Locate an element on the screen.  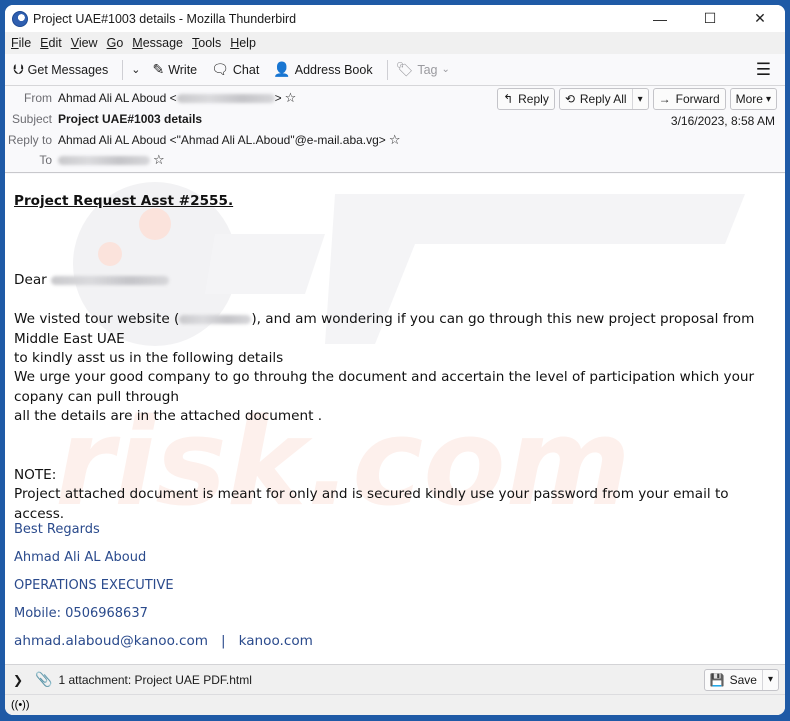
reply-button: ↰ Reply is located at coordinates (526, 99).